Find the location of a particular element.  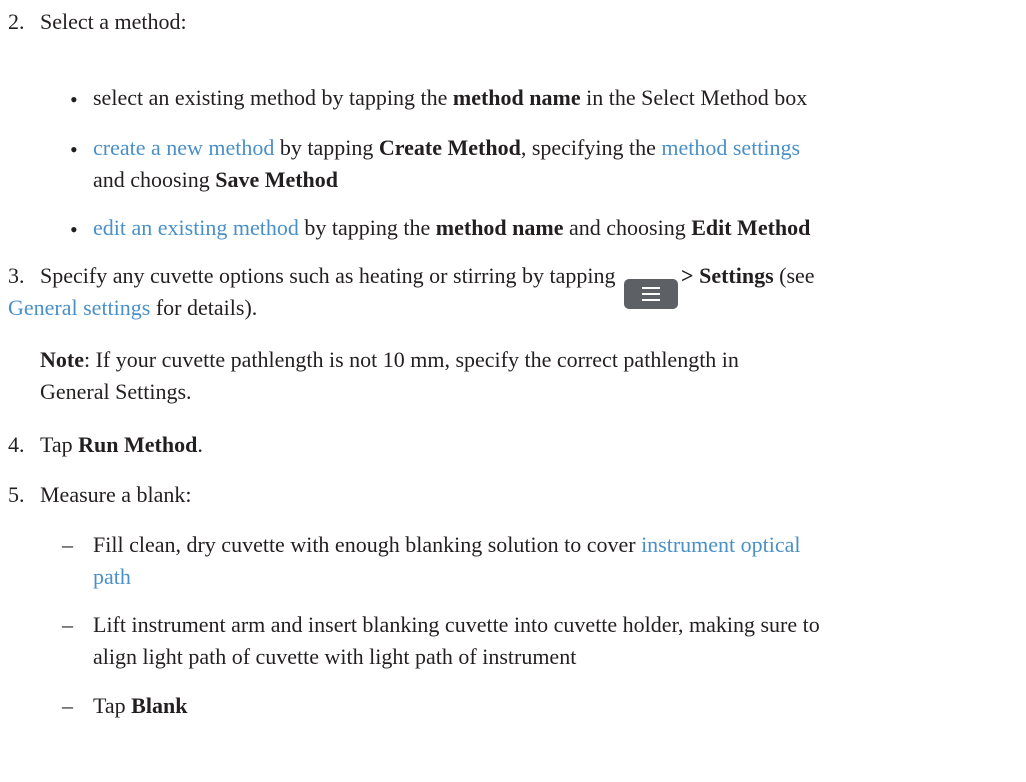

step-text: Select a method: is located at coordinates (113, 21).